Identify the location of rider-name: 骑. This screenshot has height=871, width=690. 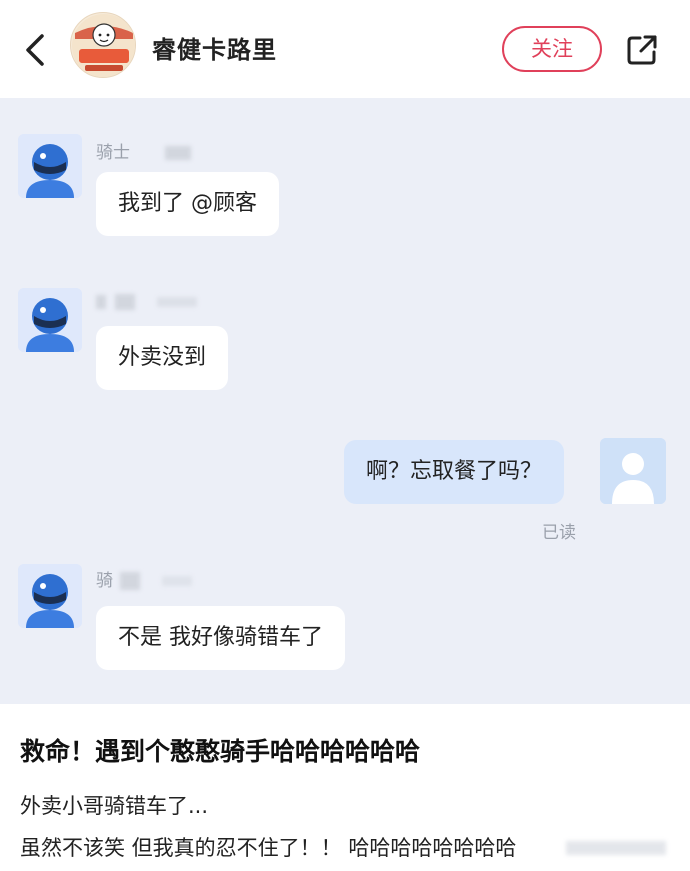
(144, 578).